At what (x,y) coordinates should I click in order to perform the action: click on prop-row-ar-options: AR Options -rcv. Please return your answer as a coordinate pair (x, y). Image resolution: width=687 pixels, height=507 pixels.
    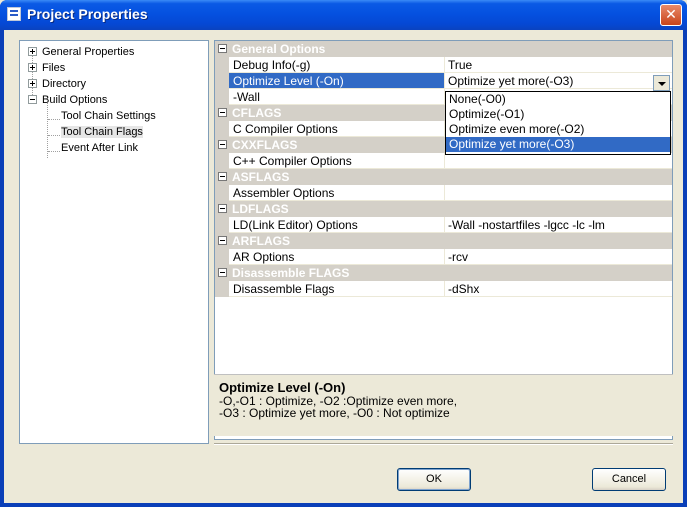
    Looking at the image, I should click on (443, 257).